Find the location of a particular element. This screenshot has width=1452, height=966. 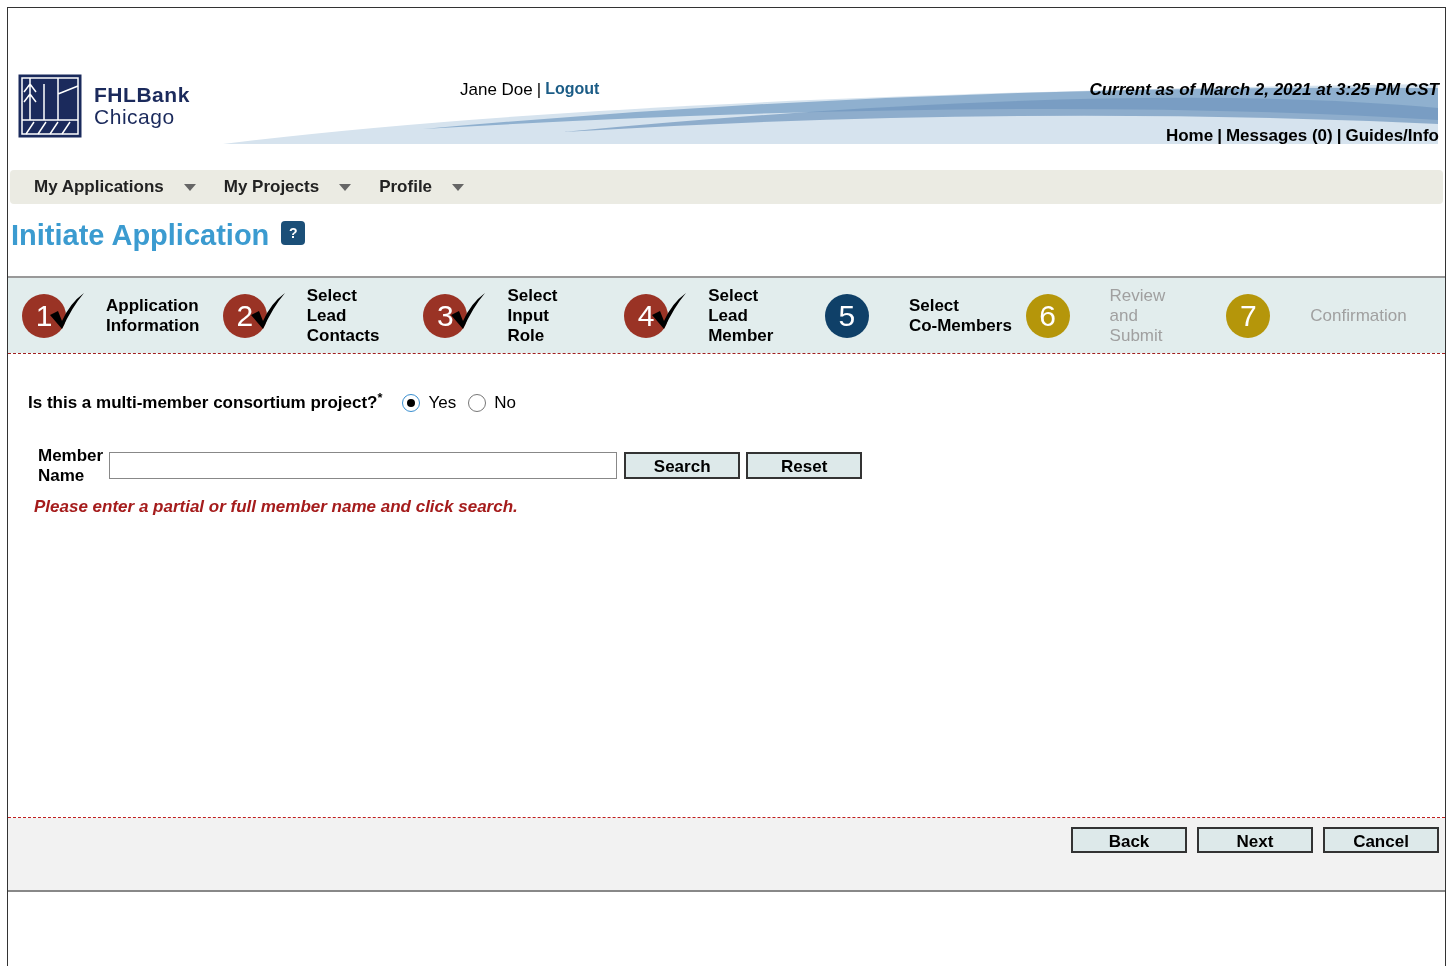

nav-button: Back is located at coordinates (1129, 840).